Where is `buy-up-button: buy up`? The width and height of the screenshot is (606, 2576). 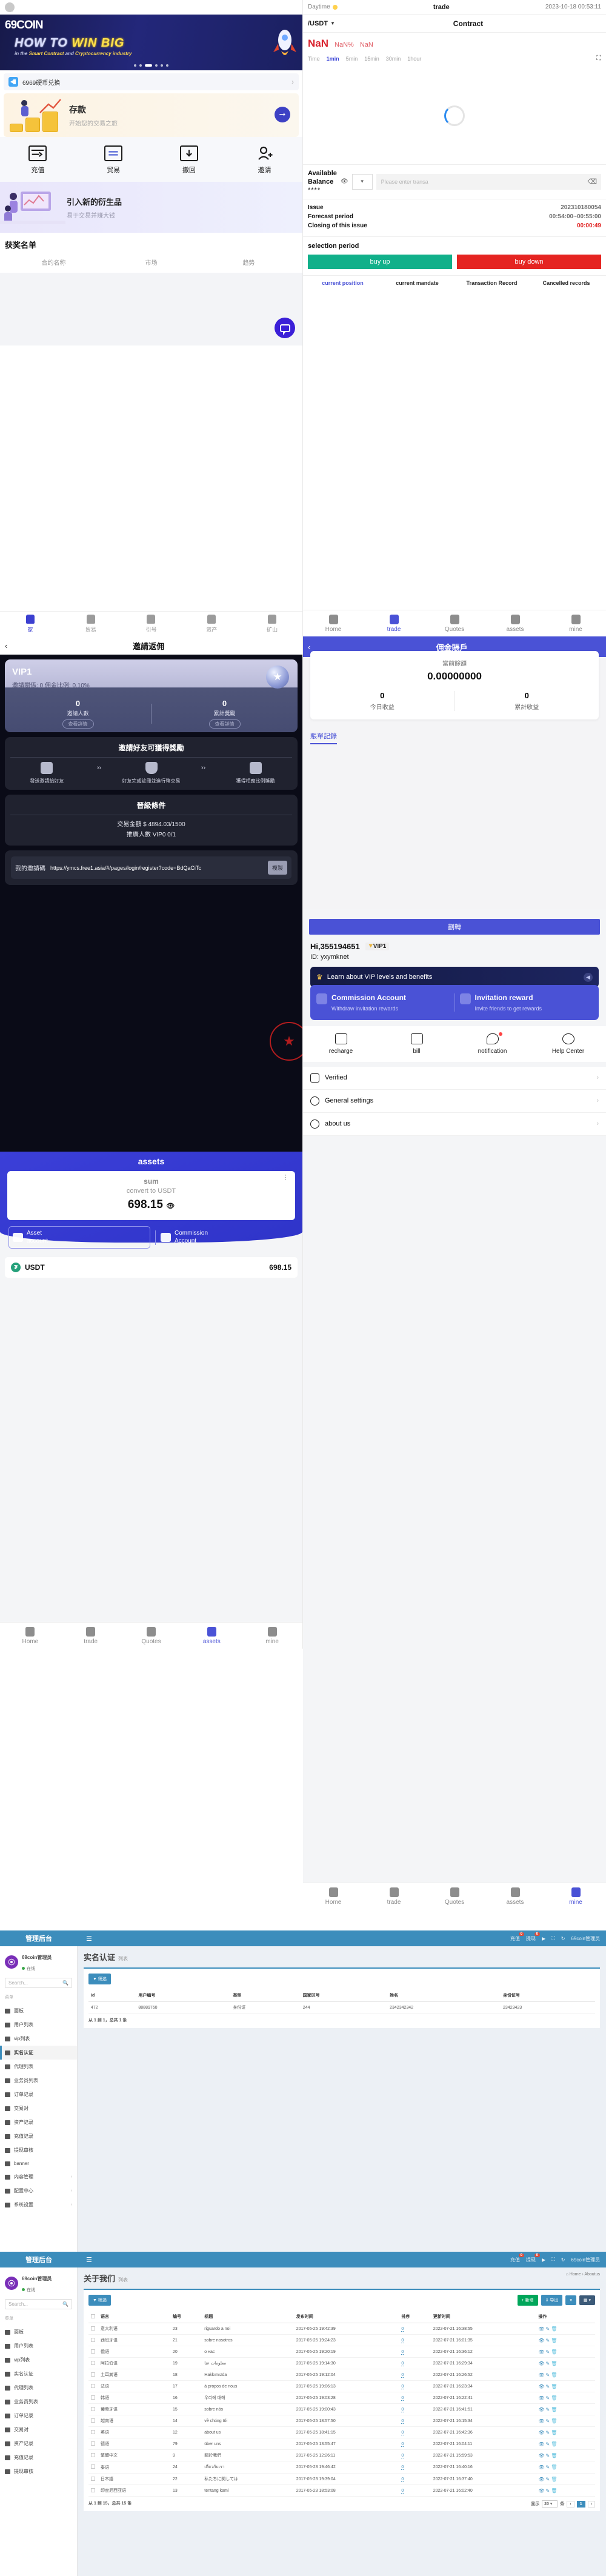 buy-up-button: buy up is located at coordinates (380, 261).